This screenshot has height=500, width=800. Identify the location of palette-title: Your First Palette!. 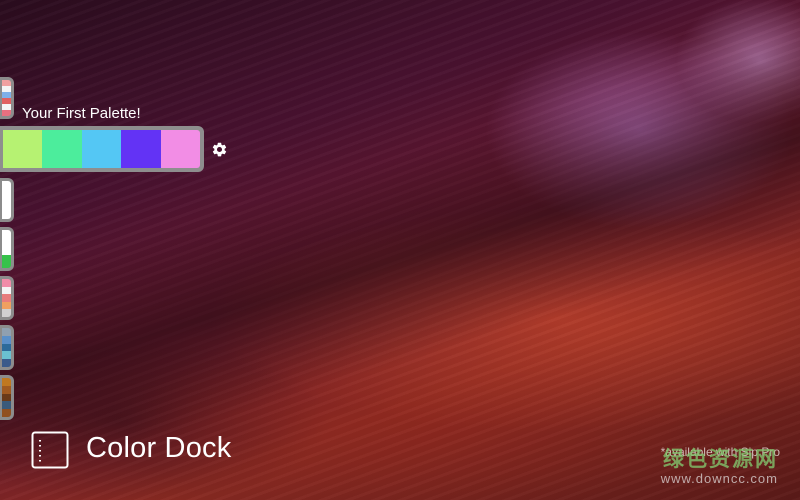
(81, 113).